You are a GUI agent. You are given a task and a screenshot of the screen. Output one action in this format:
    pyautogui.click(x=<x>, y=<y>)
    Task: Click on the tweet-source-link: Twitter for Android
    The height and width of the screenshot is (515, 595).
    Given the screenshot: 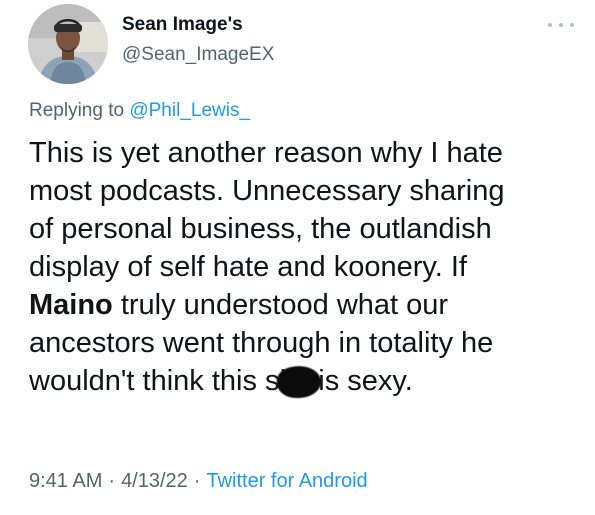 What is the action you would take?
    pyautogui.click(x=286, y=481)
    